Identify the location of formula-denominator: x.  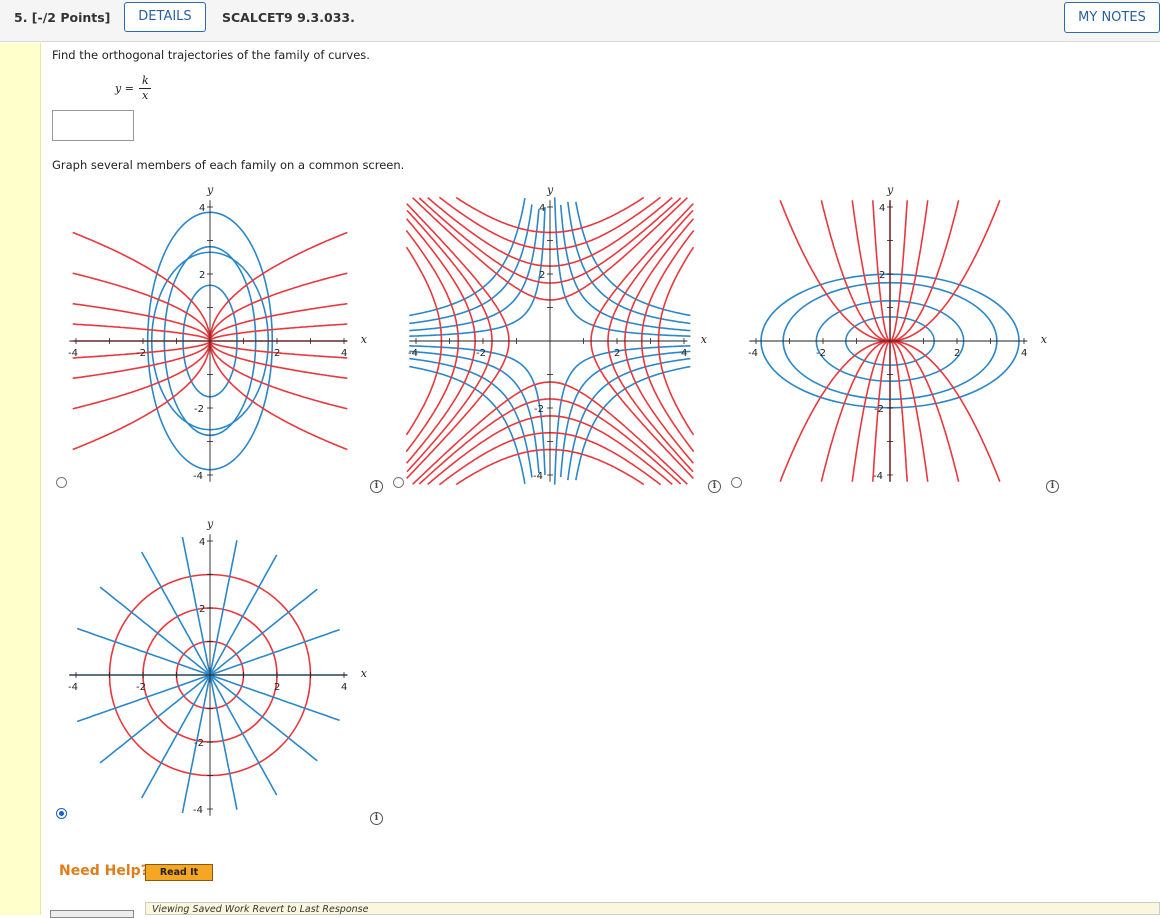
(145, 95).